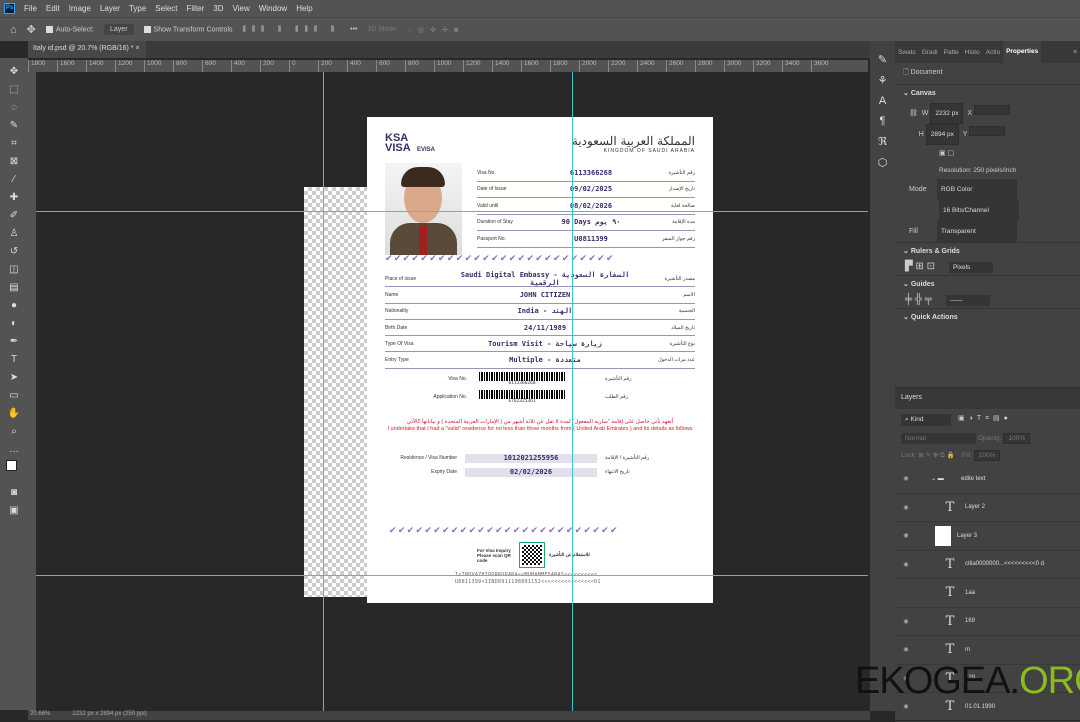 This screenshot has width=1080, height=722. I want to click on menu-file: File, so click(30, 8).